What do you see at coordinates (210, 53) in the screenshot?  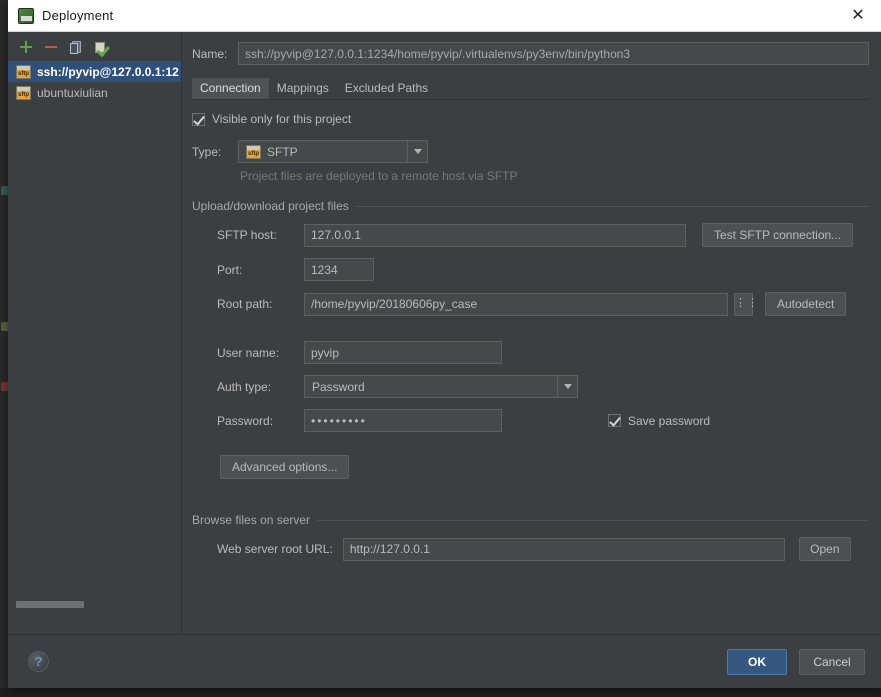 I see `name-label: Name:` at bounding box center [210, 53].